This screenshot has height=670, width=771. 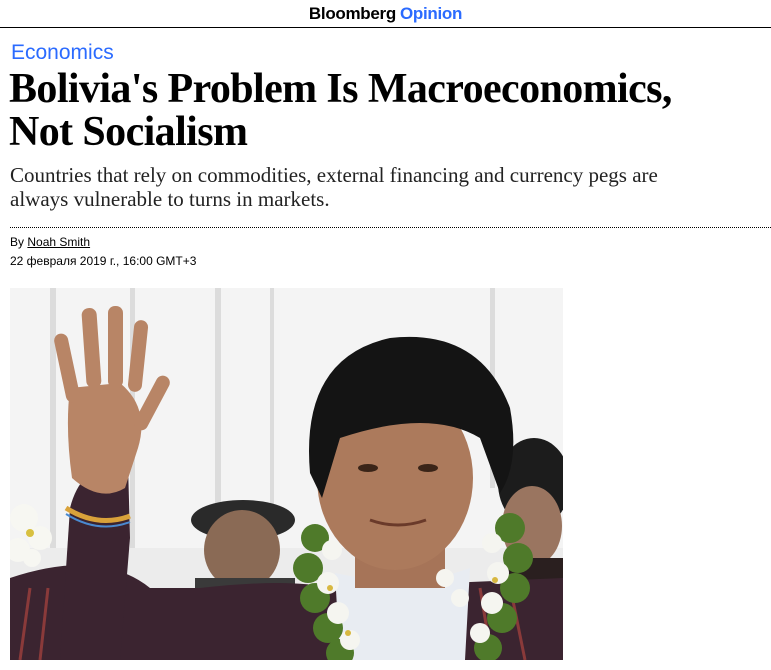 I want to click on divider, so click(x=390, y=227).